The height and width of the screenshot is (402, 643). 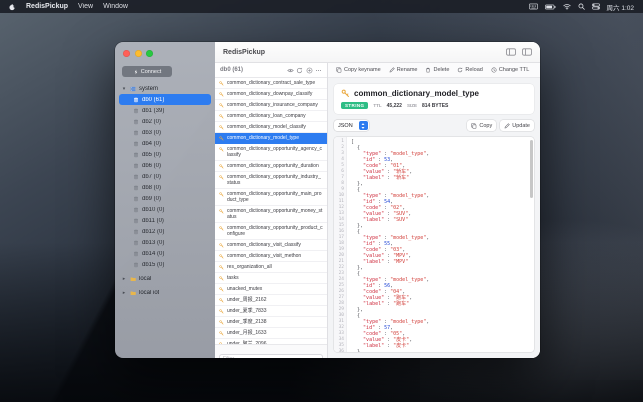 I want to click on sidebar-db-db6: db6 (0), so click(x=165, y=165).